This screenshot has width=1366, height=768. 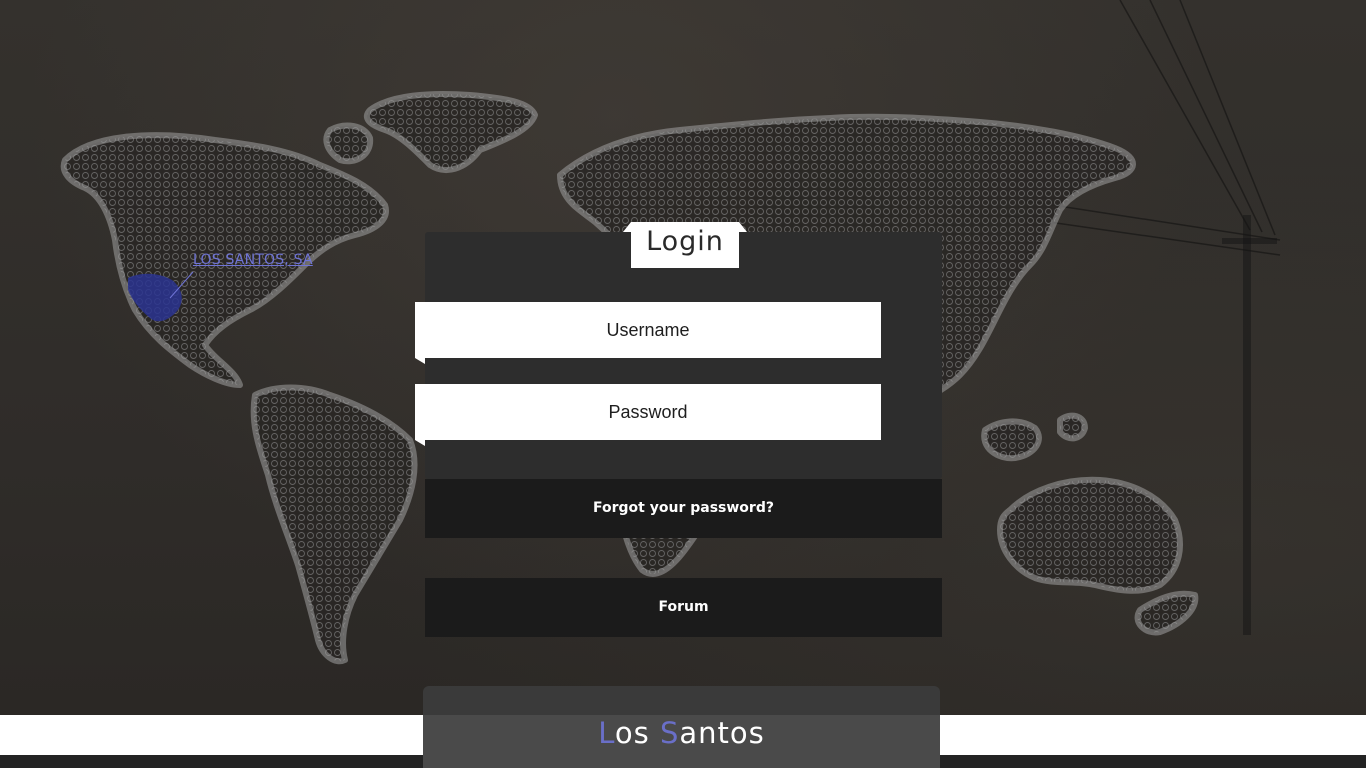 What do you see at coordinates (606, 733) in the screenshot?
I see `brand-initial-l: L` at bounding box center [606, 733].